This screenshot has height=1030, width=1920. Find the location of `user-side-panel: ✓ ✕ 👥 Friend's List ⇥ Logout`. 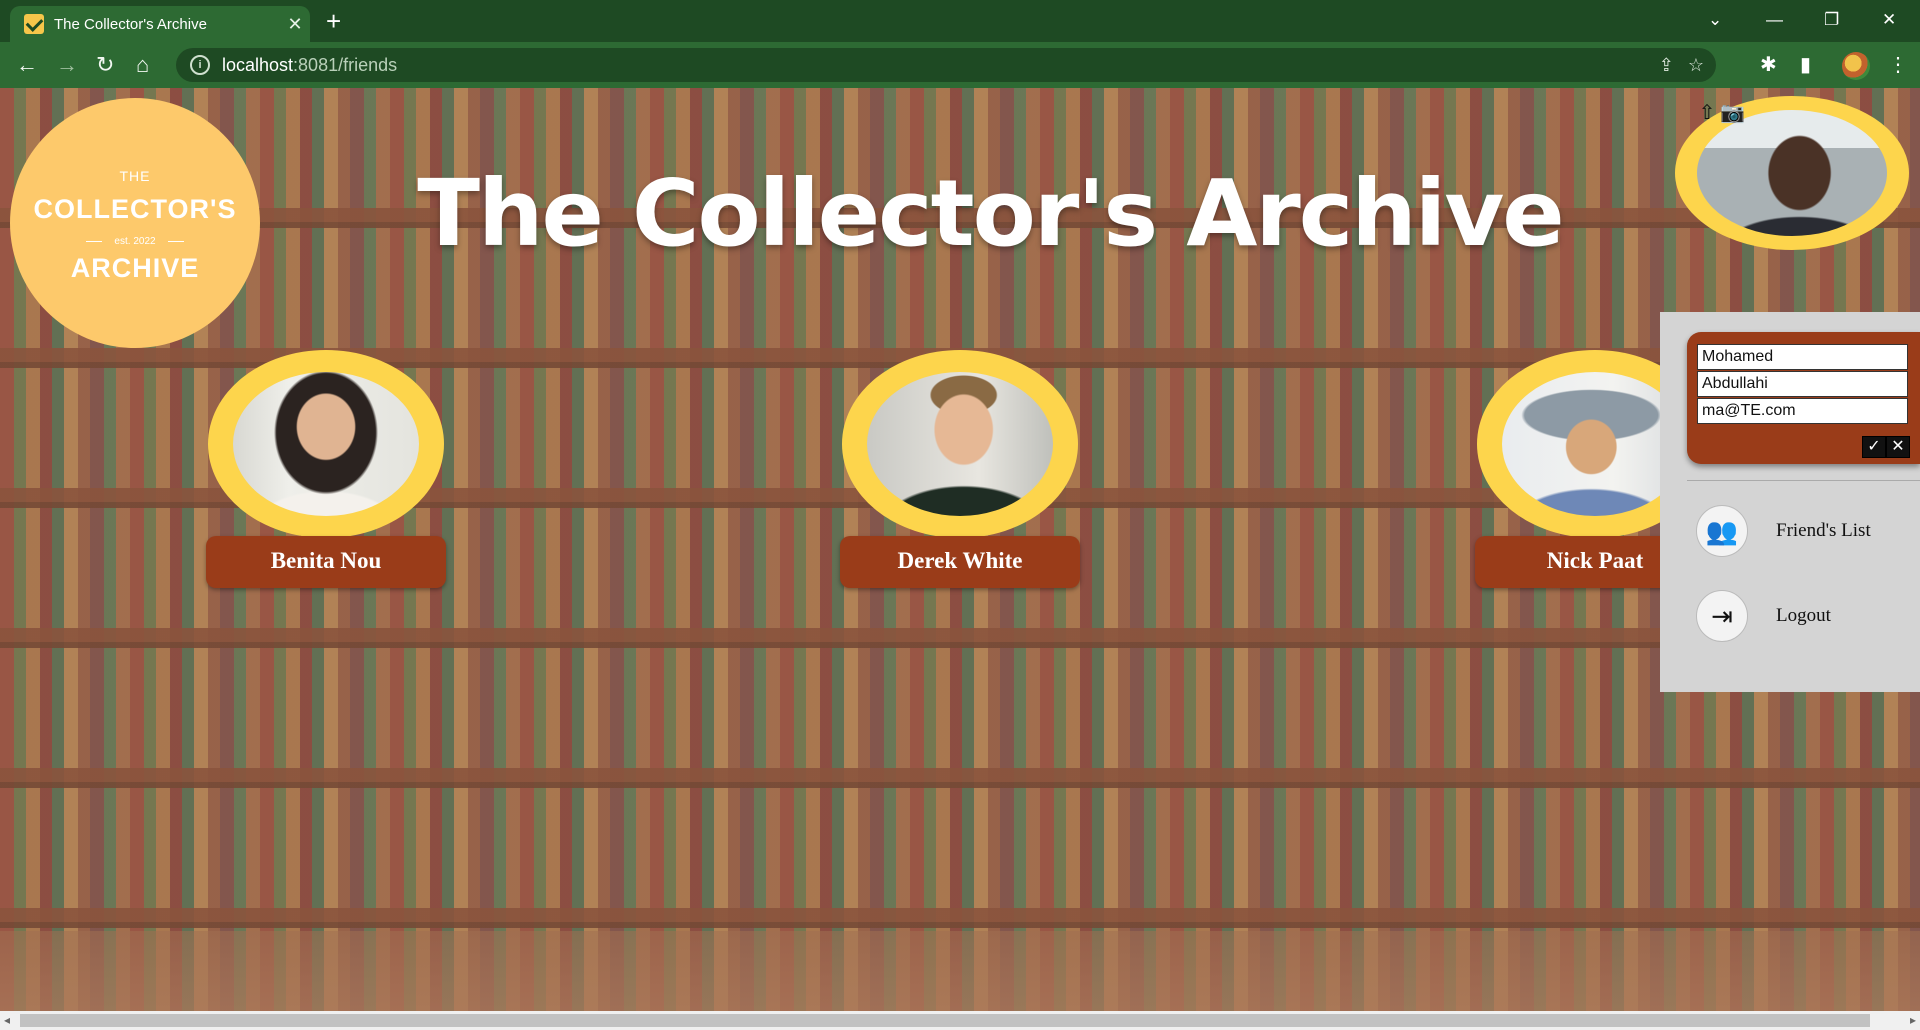

user-side-panel: ✓ ✕ 👥 Friend's List ⇥ Logout is located at coordinates (1790, 502).